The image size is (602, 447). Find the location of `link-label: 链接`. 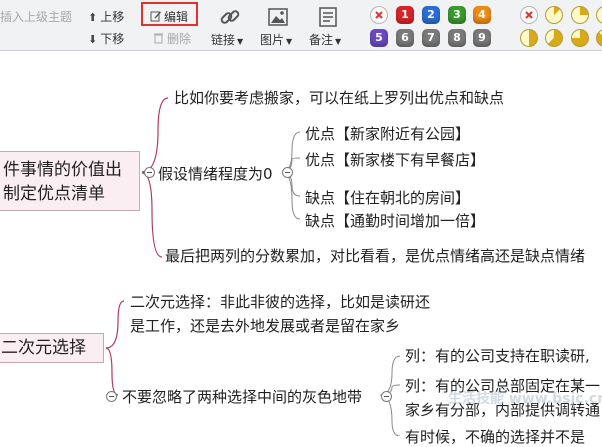

link-label: 链接 is located at coordinates (223, 40).